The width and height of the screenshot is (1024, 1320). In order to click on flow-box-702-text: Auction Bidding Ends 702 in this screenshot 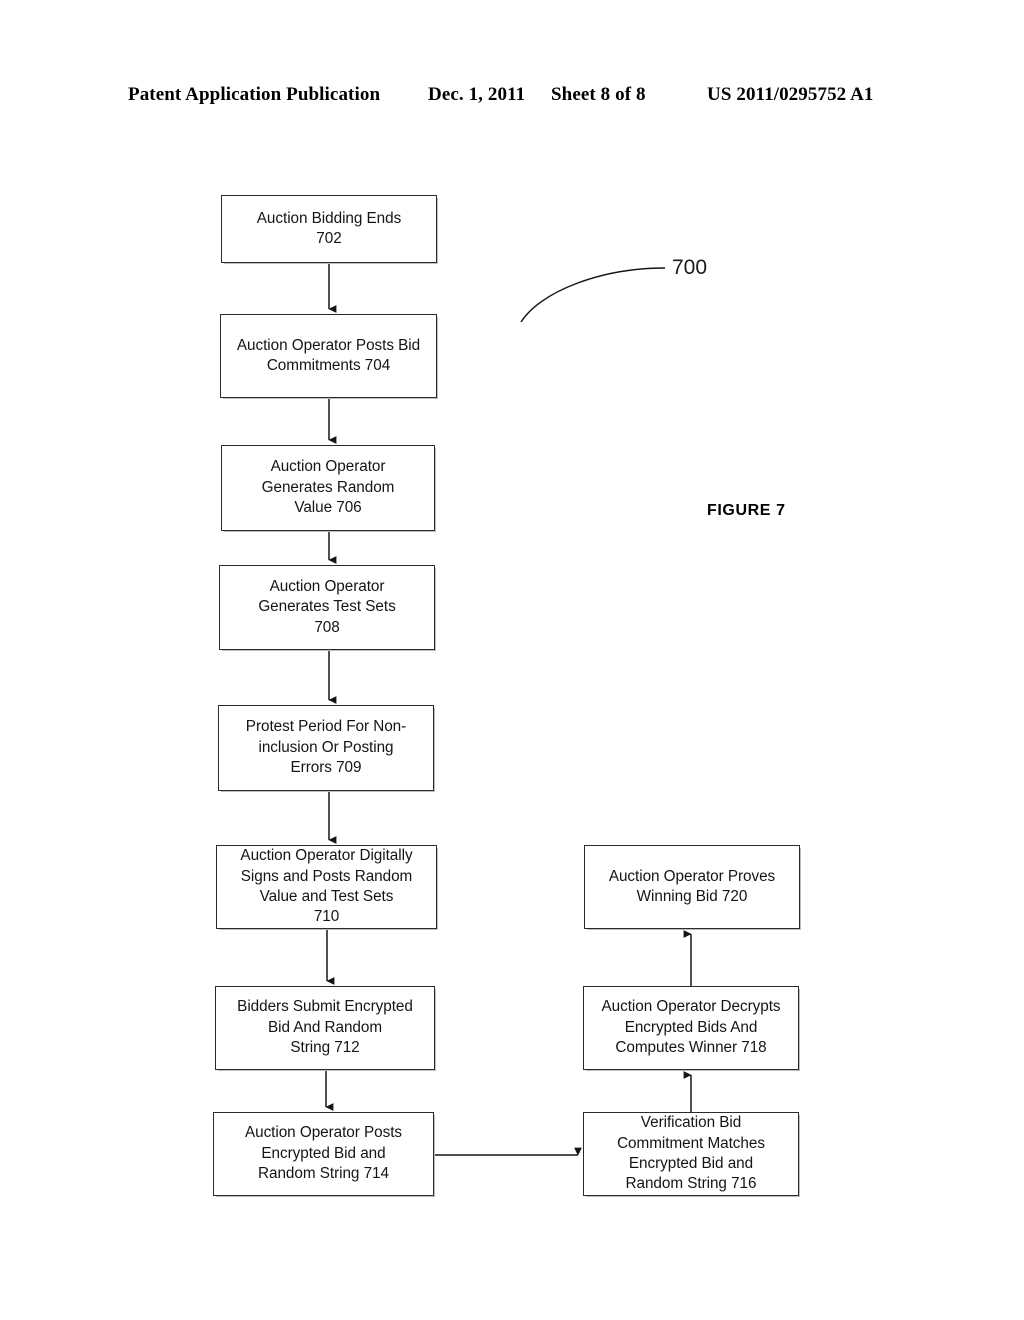, I will do `click(329, 228)`.